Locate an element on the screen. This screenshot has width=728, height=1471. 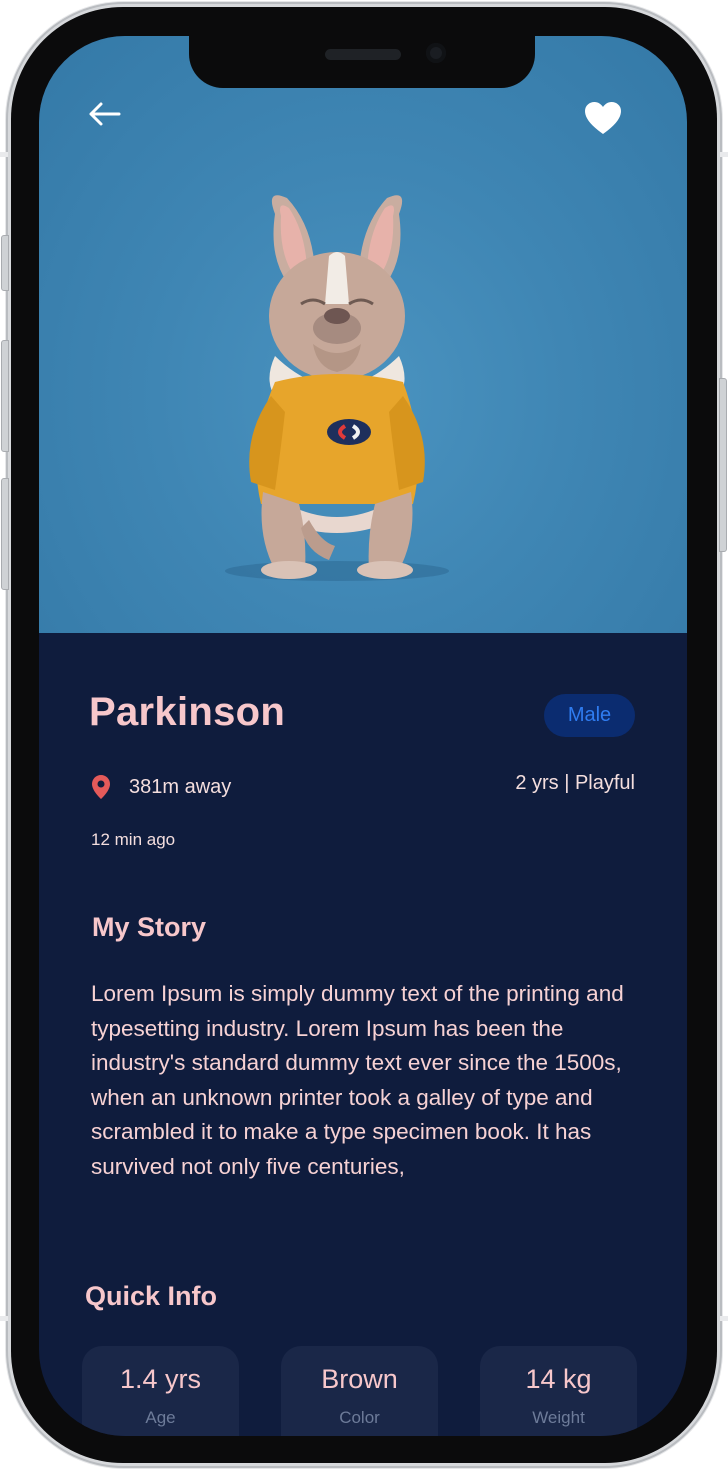
volume-down-button is located at coordinates (5, 534).